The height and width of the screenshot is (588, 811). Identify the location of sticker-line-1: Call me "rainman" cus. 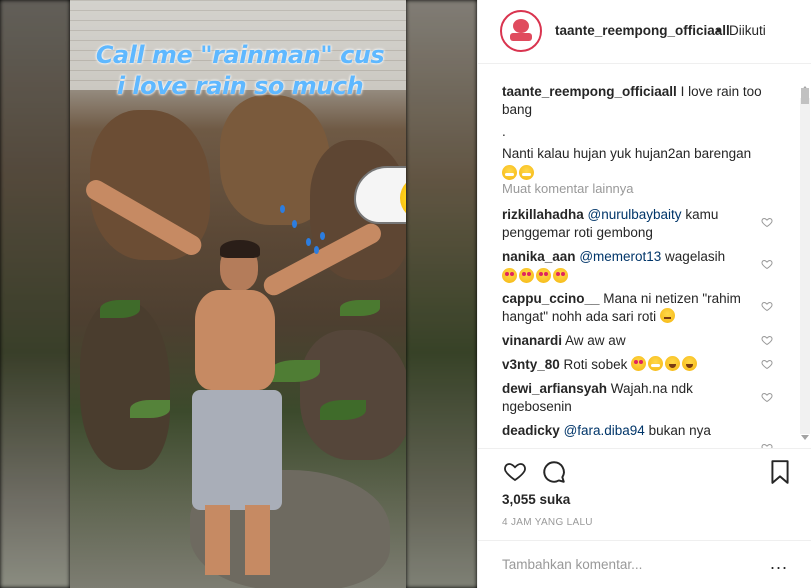
(240, 55).